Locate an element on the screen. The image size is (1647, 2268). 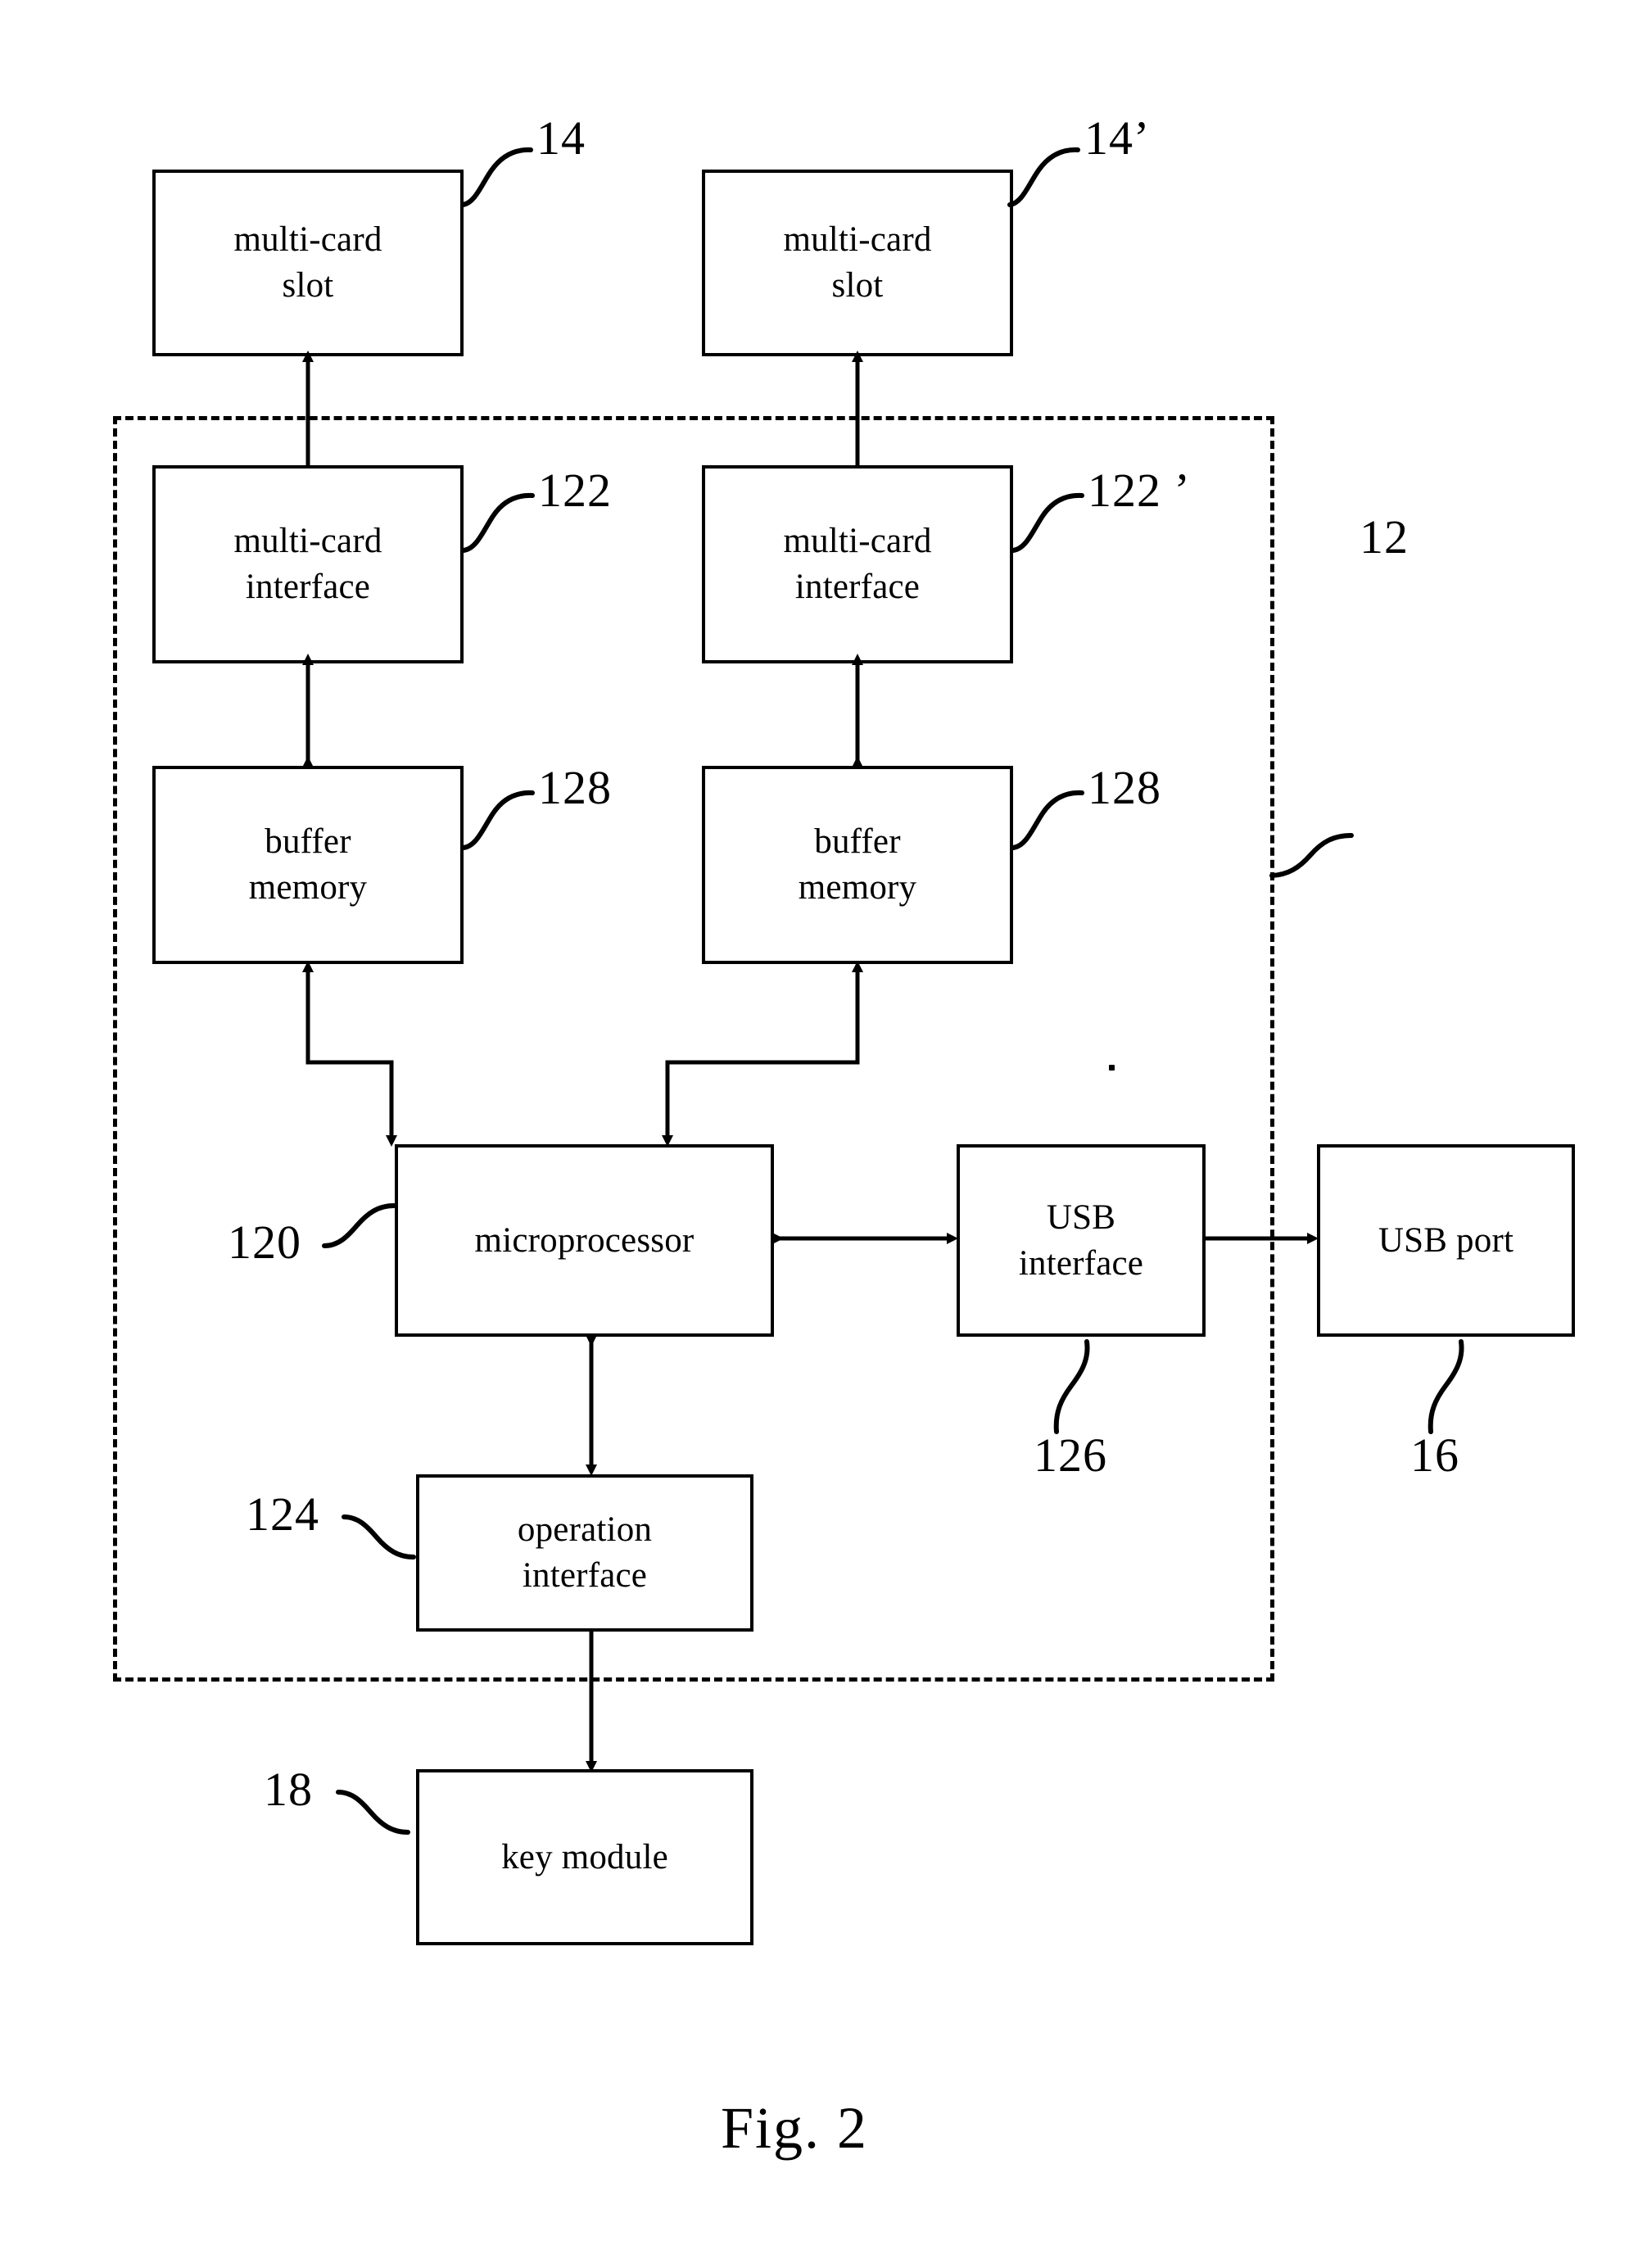
block-label-line1: USB is located at coordinates (1081, 1217).